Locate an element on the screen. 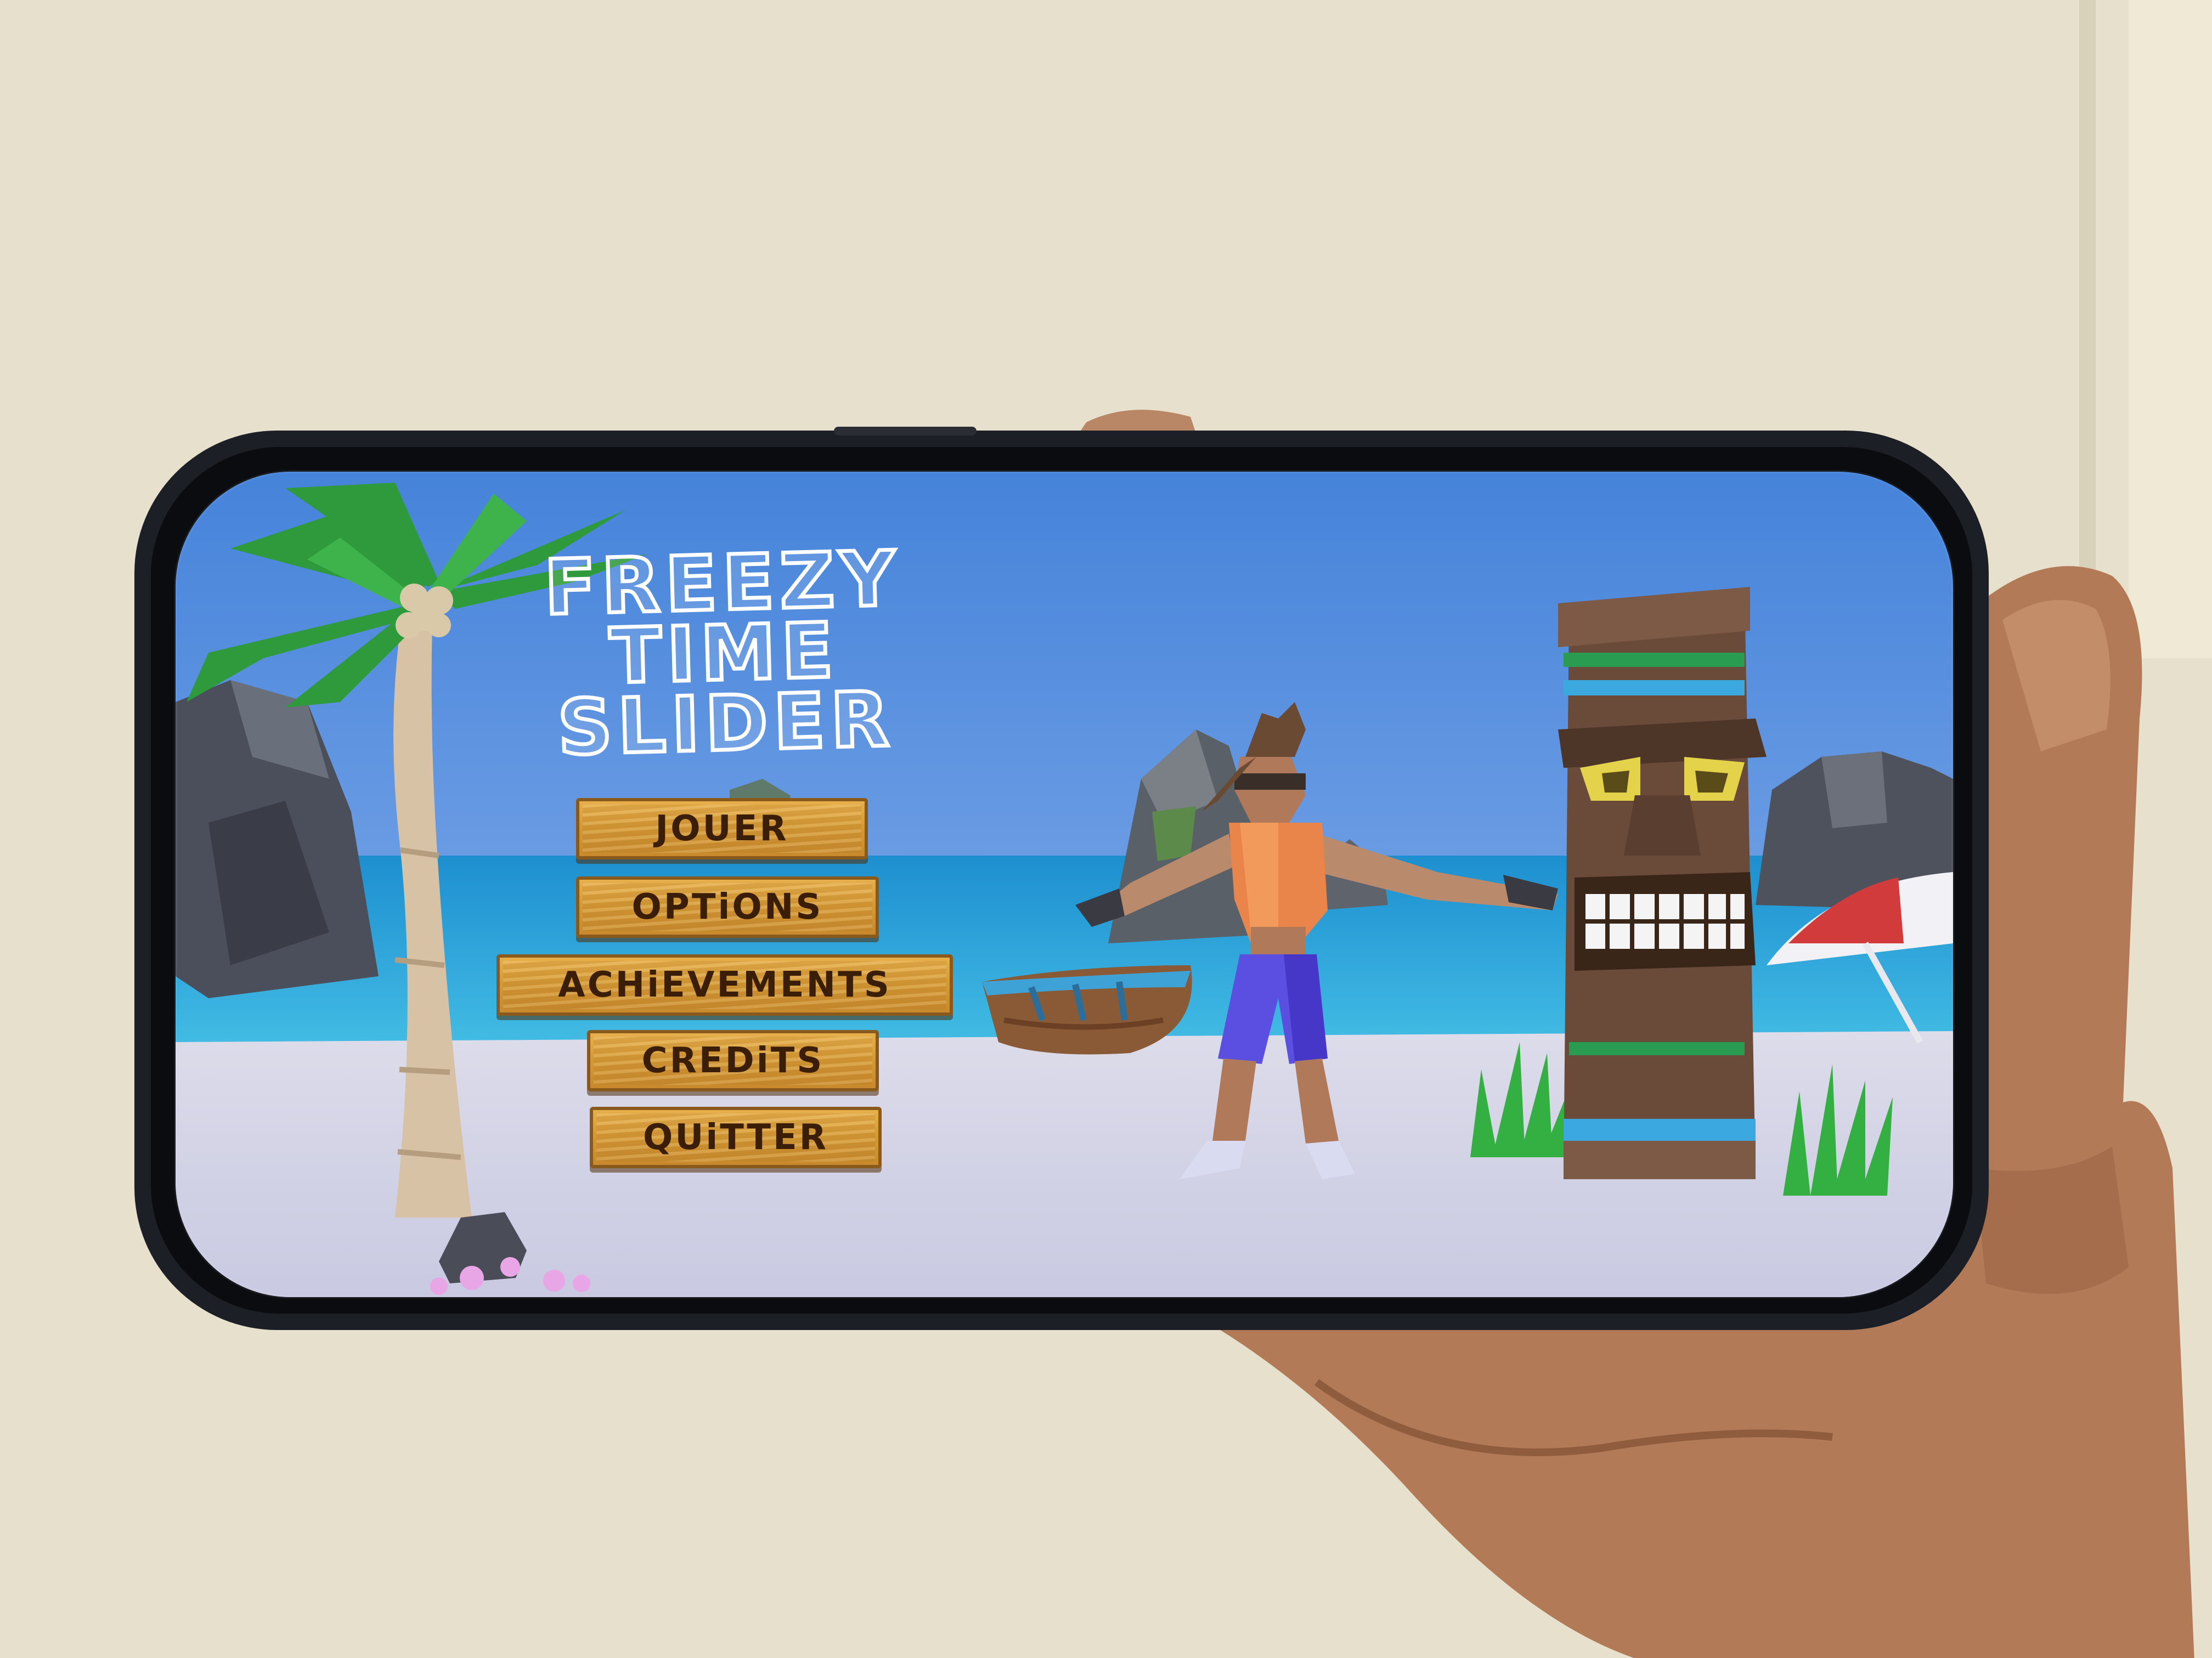 This screenshot has width=2212, height=1658. wall-panel-edge is located at coordinates (2087, 329).